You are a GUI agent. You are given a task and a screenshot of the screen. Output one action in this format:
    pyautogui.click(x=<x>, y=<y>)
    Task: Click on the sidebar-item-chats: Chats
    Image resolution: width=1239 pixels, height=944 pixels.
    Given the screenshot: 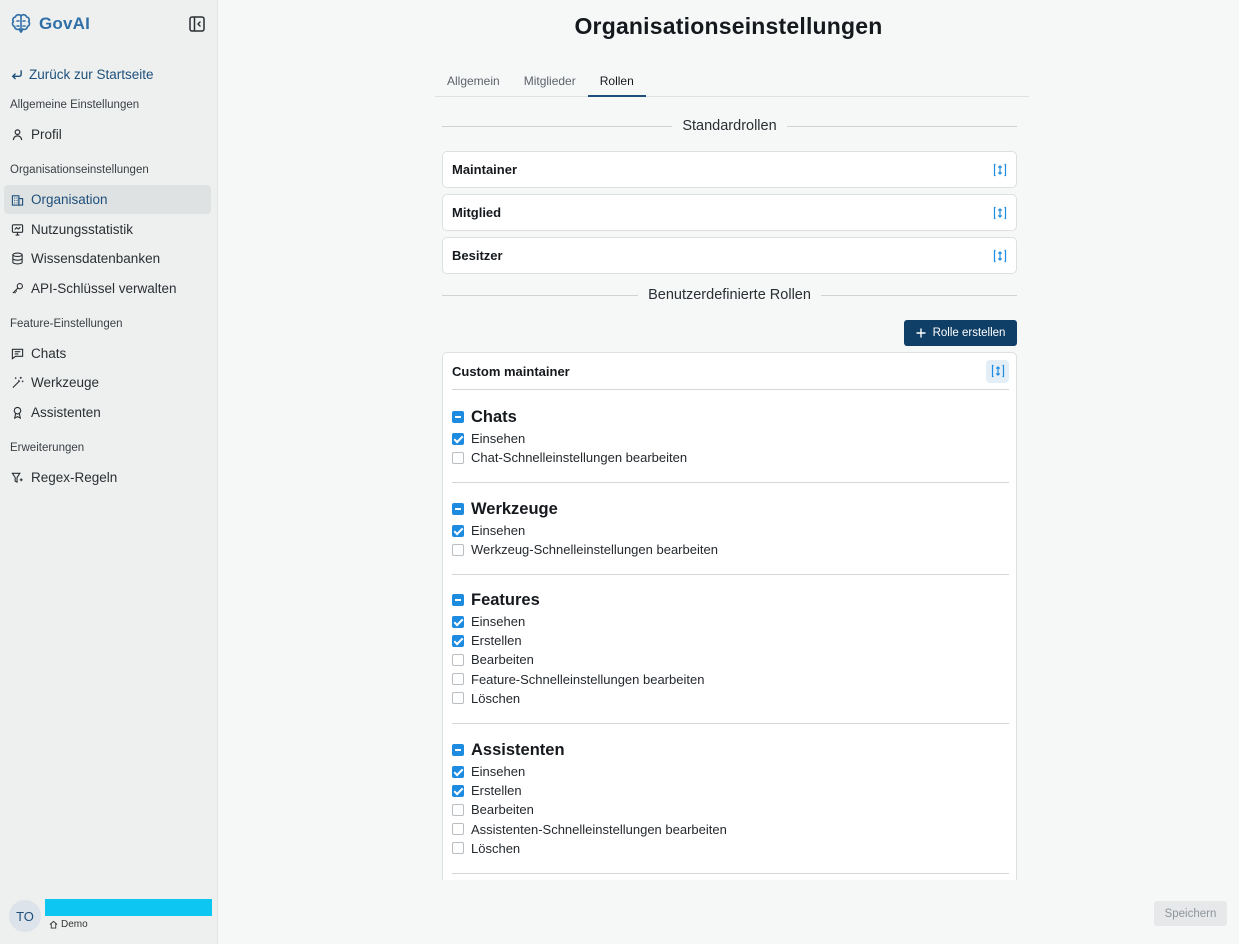 What is the action you would take?
    pyautogui.click(x=107, y=353)
    